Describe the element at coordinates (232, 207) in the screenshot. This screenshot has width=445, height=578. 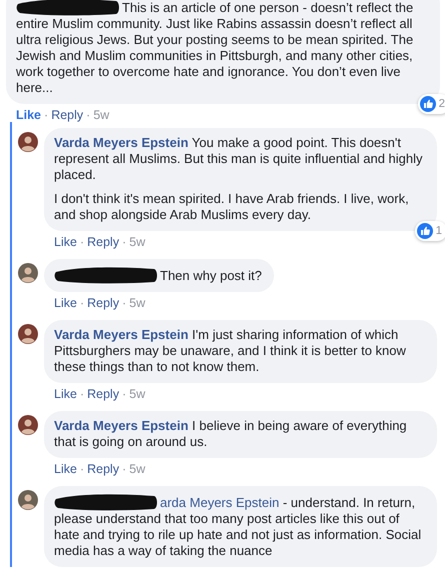
I see `comment-text: I don't think it's mean spirited. I have Arab friends. I live, work, and shop alongside Arab Muslims every day.` at that location.